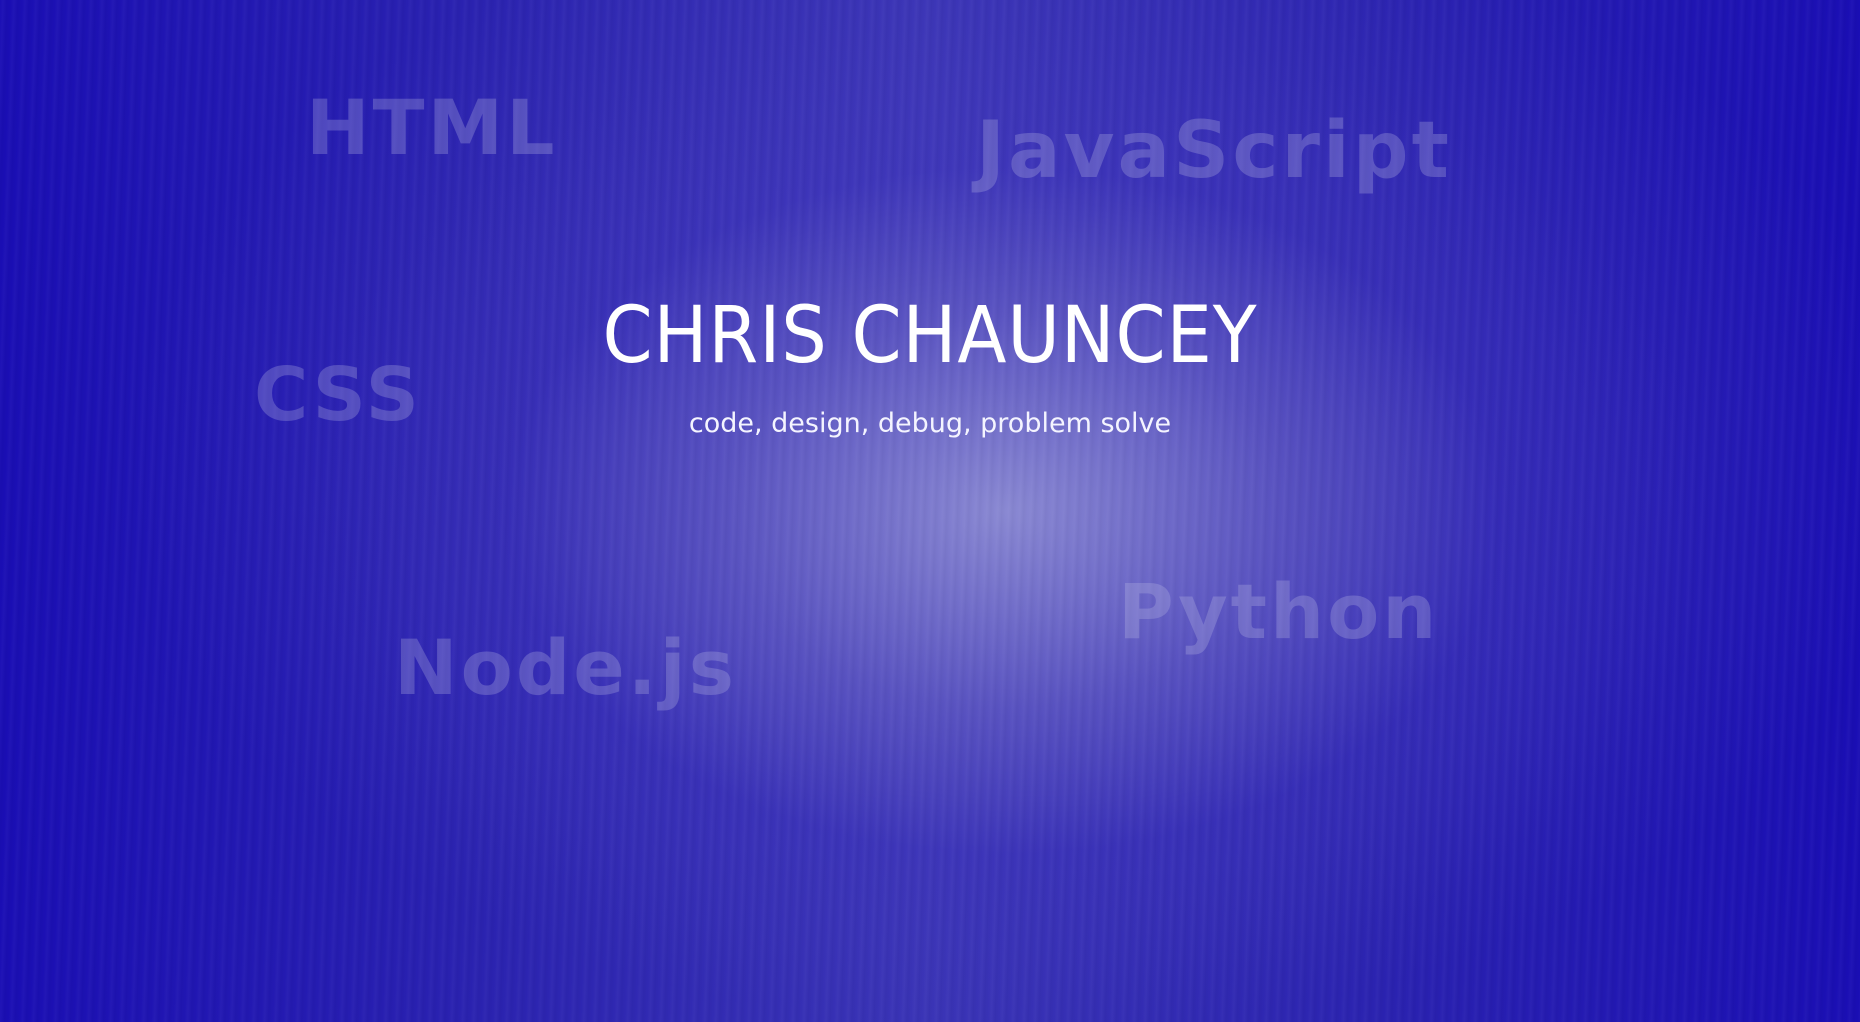 Image resolution: width=1860 pixels, height=1022 pixels. Describe the element at coordinates (1279, 611) in the screenshot. I see `bg-word-python: Python` at that location.